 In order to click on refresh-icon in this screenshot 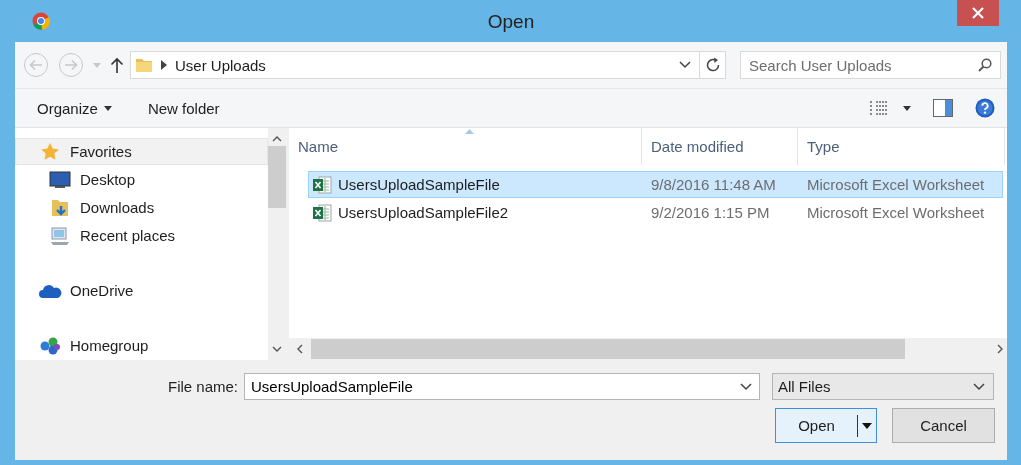, I will do `click(712, 65)`.